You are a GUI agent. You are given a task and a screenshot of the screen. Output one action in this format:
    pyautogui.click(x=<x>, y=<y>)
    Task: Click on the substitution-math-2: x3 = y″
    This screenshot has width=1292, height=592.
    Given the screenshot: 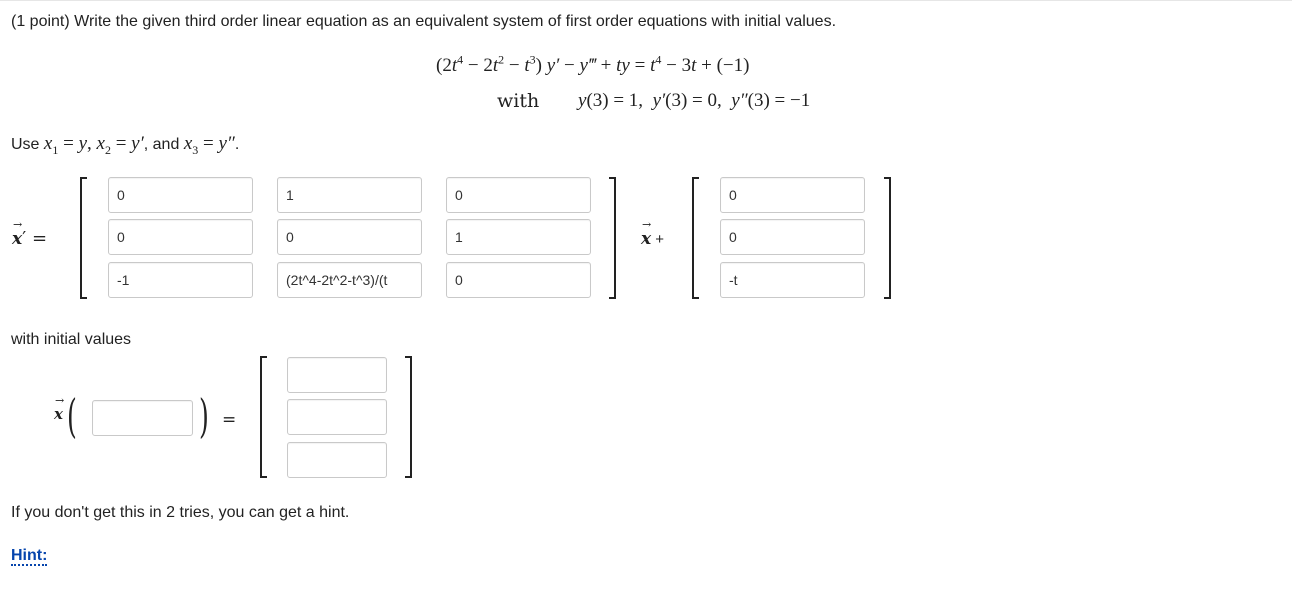 What is the action you would take?
    pyautogui.click(x=209, y=145)
    